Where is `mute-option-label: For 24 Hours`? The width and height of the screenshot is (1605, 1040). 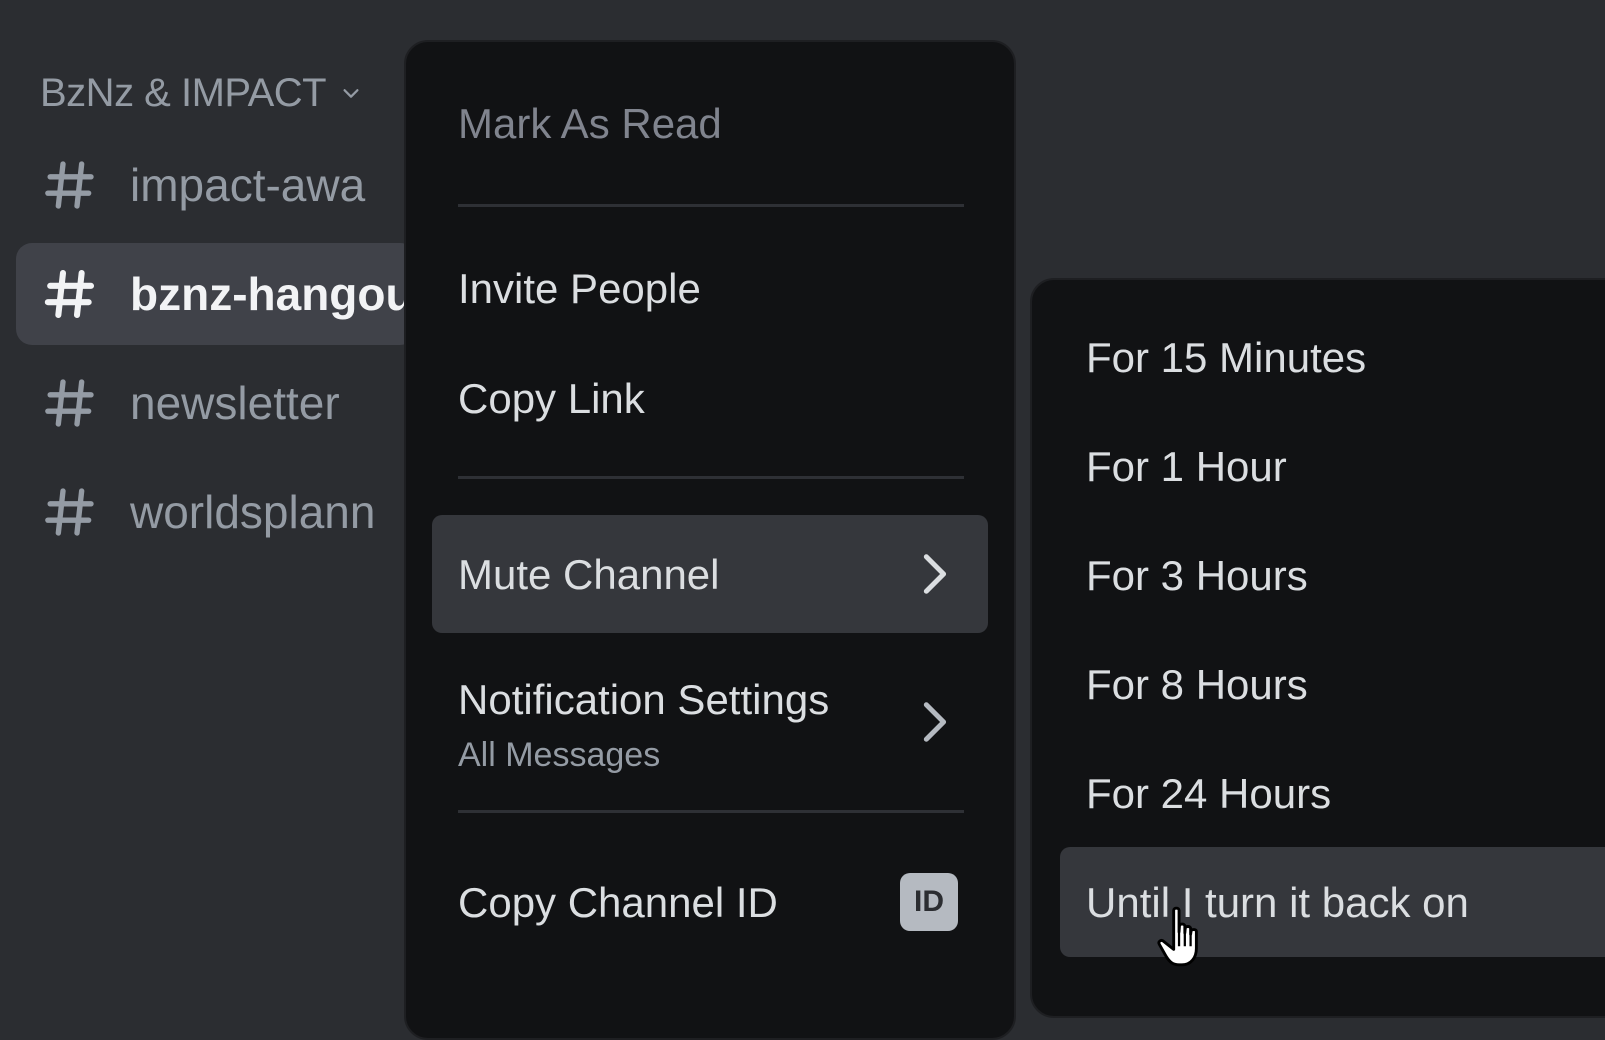 mute-option-label: For 24 Hours is located at coordinates (1209, 793).